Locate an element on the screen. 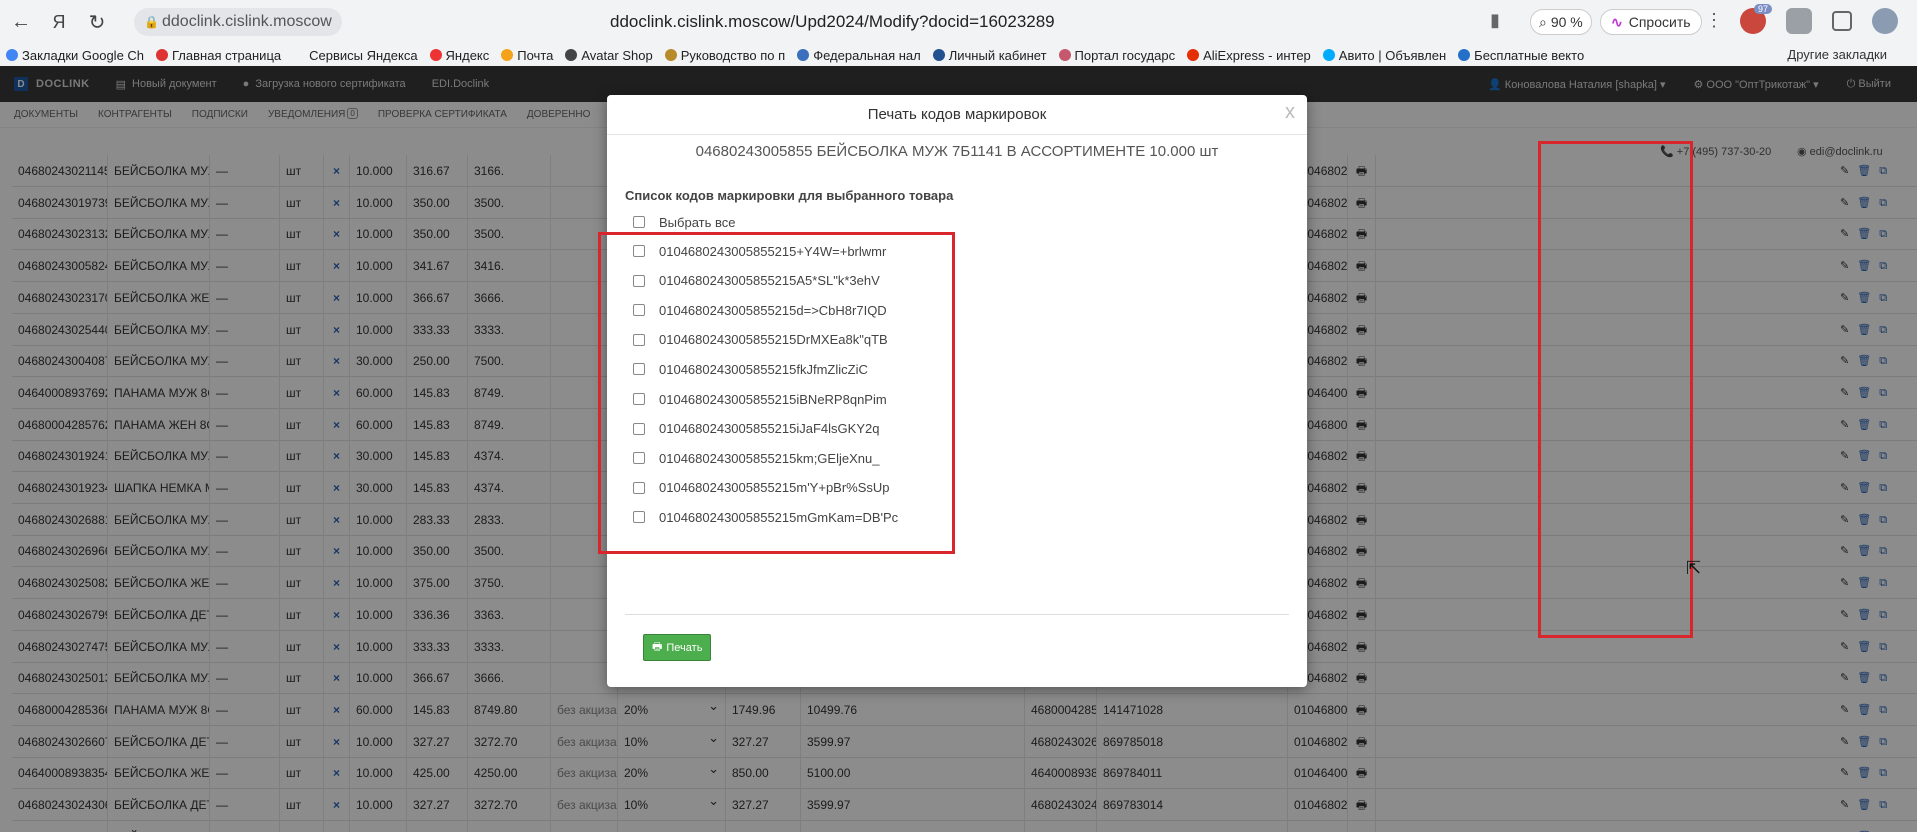 The height and width of the screenshot is (832, 1917). ask-button: ∿ Спросить is located at coordinates (1651, 22).